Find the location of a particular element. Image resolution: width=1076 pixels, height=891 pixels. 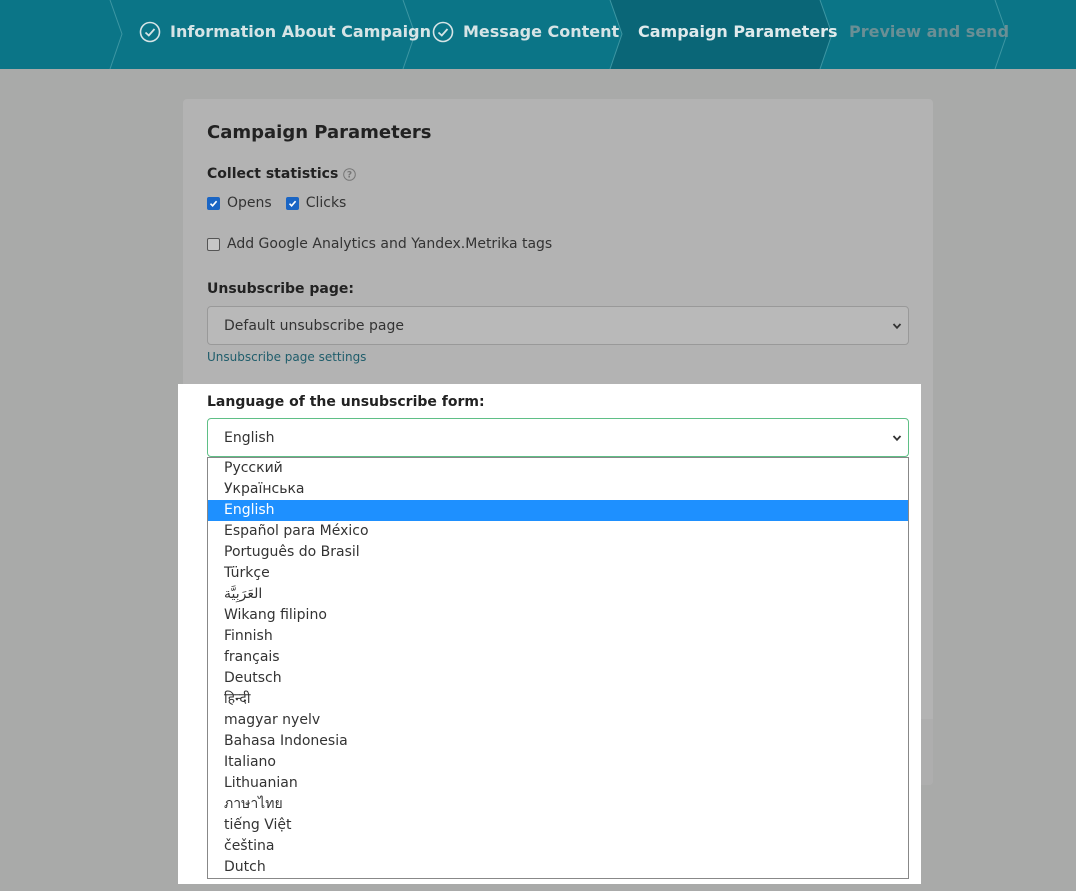

language-option: magyar nyelv is located at coordinates (558, 720).